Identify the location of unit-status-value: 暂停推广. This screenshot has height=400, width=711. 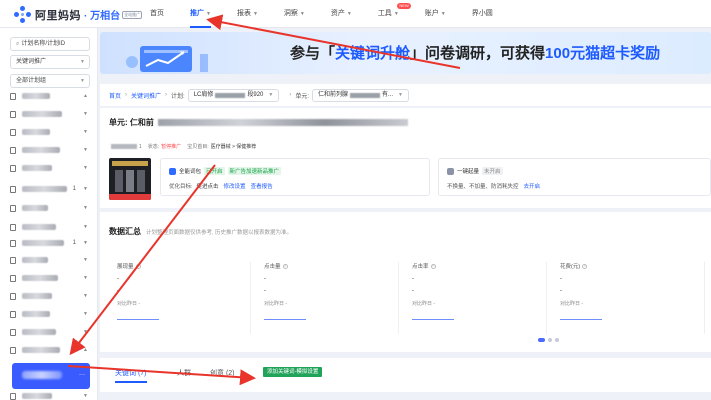
(171, 147).